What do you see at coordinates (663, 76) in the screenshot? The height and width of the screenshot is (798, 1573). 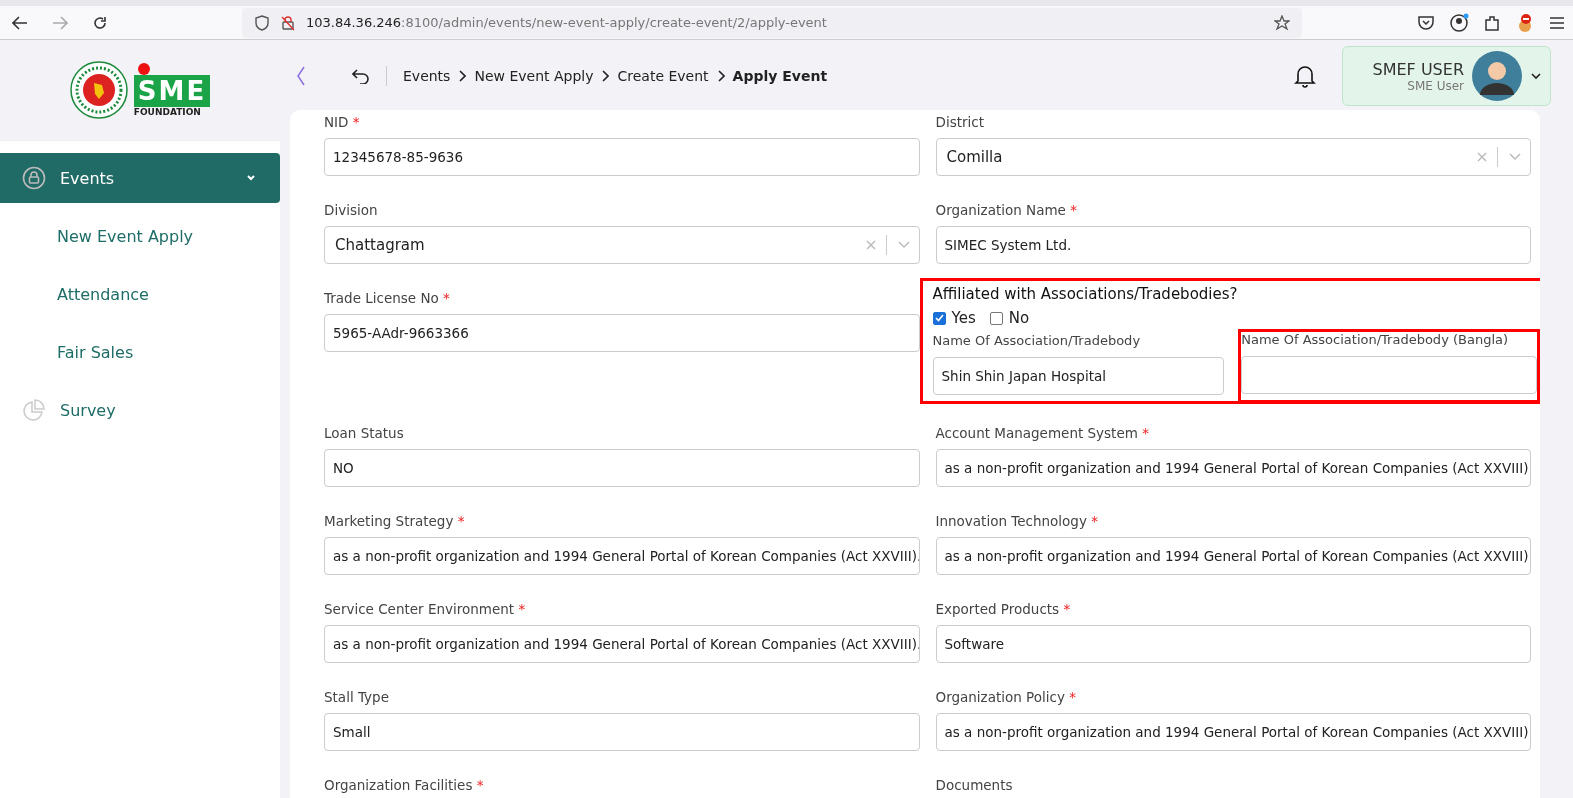 I see `breadcrumb-link: Create Event` at bounding box center [663, 76].